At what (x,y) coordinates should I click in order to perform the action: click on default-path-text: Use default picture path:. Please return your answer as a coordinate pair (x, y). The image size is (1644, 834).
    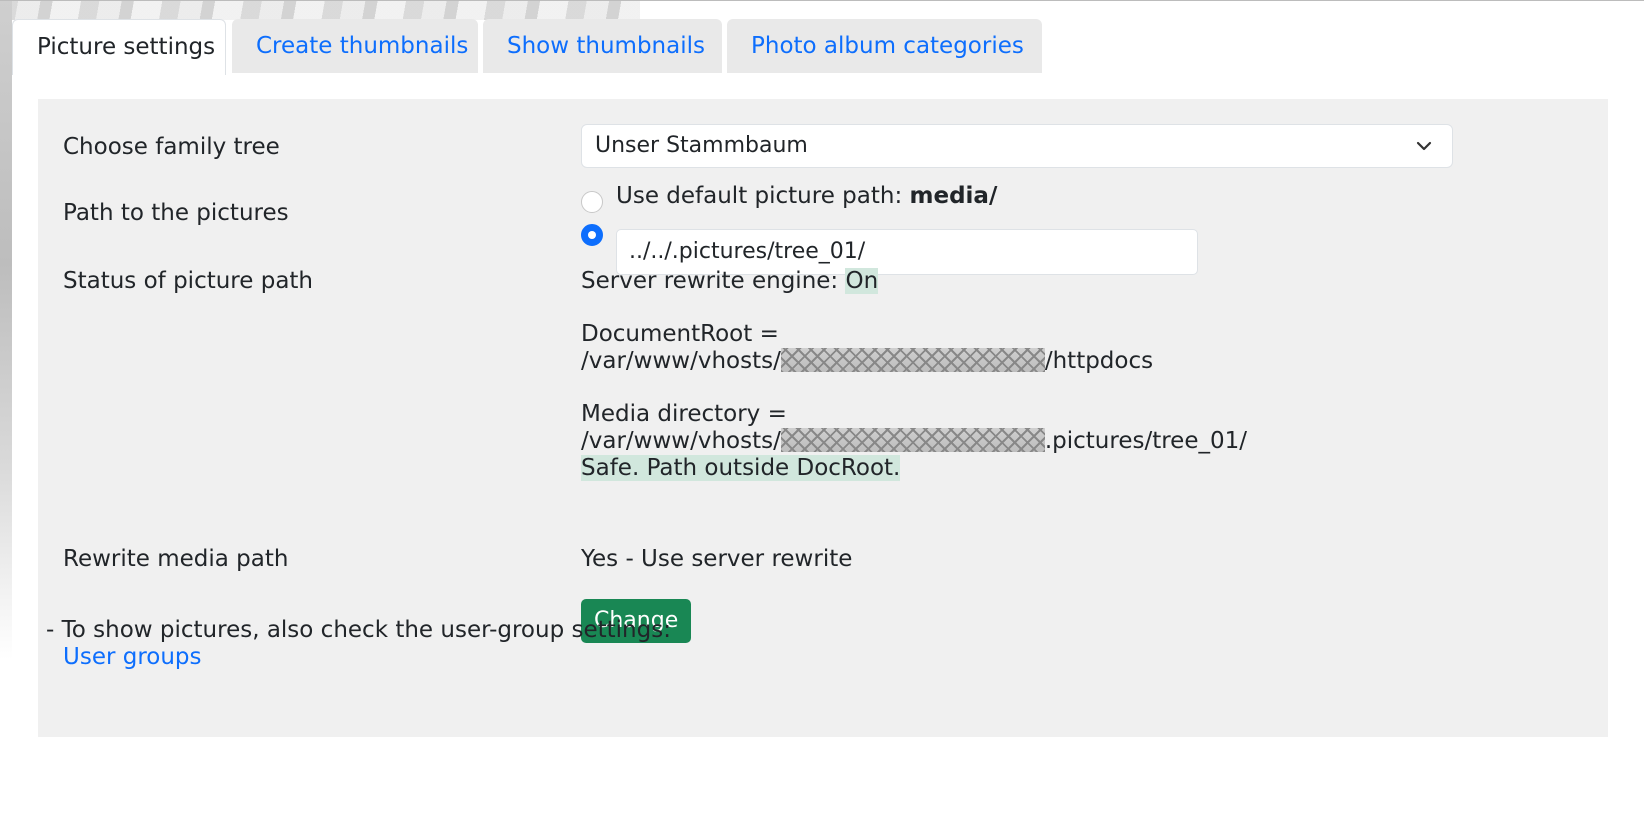
    Looking at the image, I should click on (759, 196).